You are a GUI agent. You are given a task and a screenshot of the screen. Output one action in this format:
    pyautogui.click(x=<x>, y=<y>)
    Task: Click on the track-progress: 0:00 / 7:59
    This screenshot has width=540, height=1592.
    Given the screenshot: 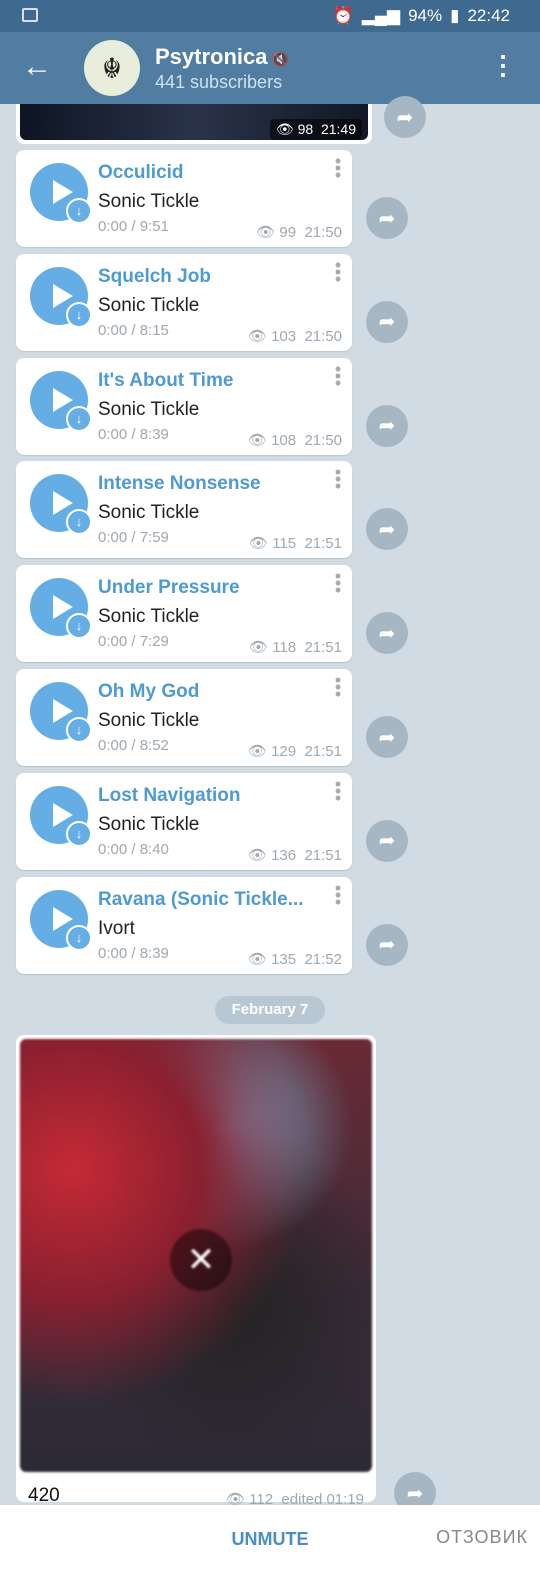 What is the action you would take?
    pyautogui.click(x=133, y=538)
    